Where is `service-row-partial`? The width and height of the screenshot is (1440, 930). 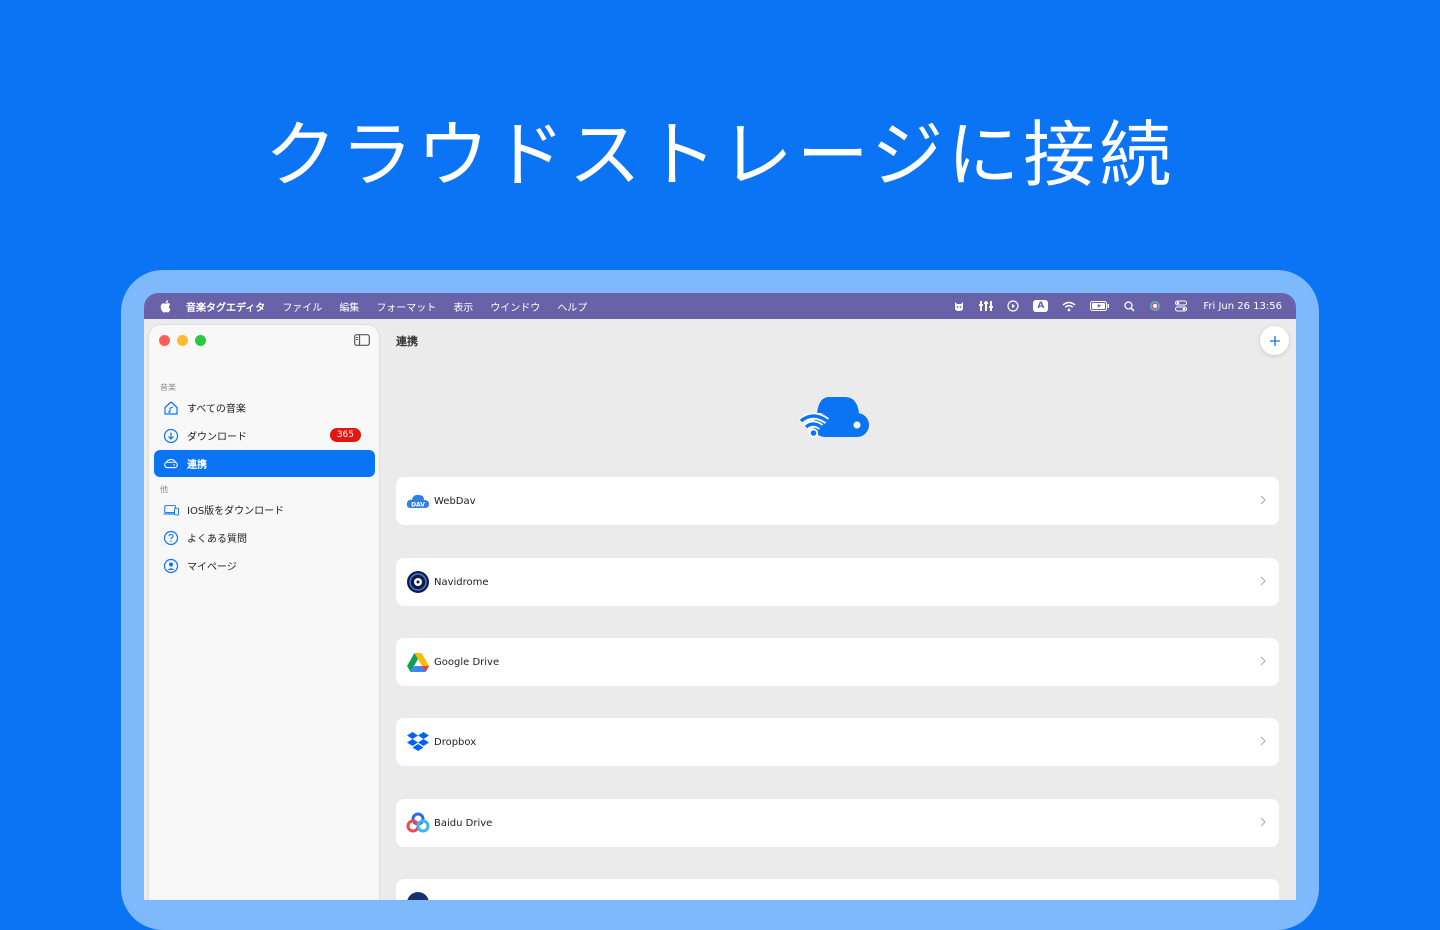
service-row-partial is located at coordinates (837, 889).